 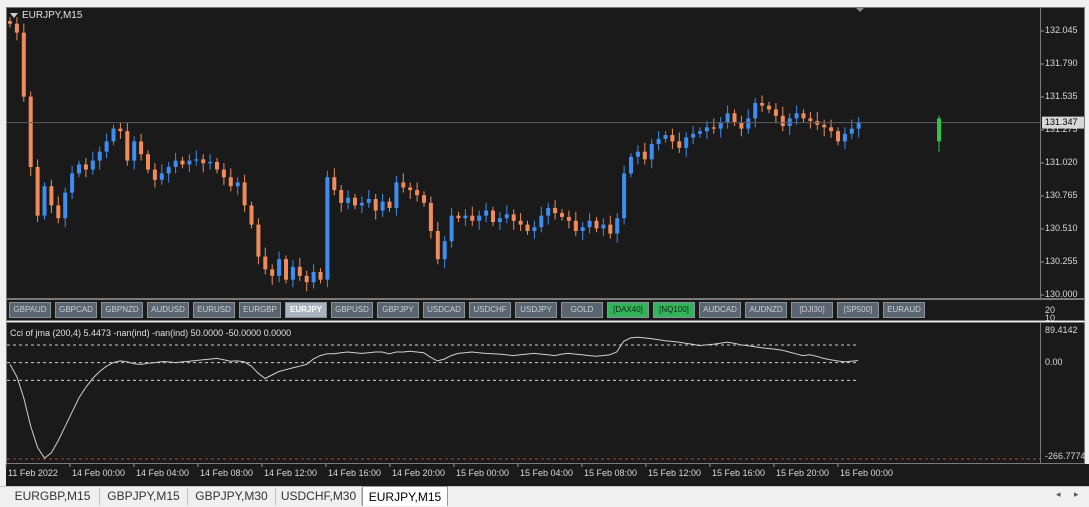 I want to click on symbol-button-audcad: AUDCAD, so click(x=720, y=310).